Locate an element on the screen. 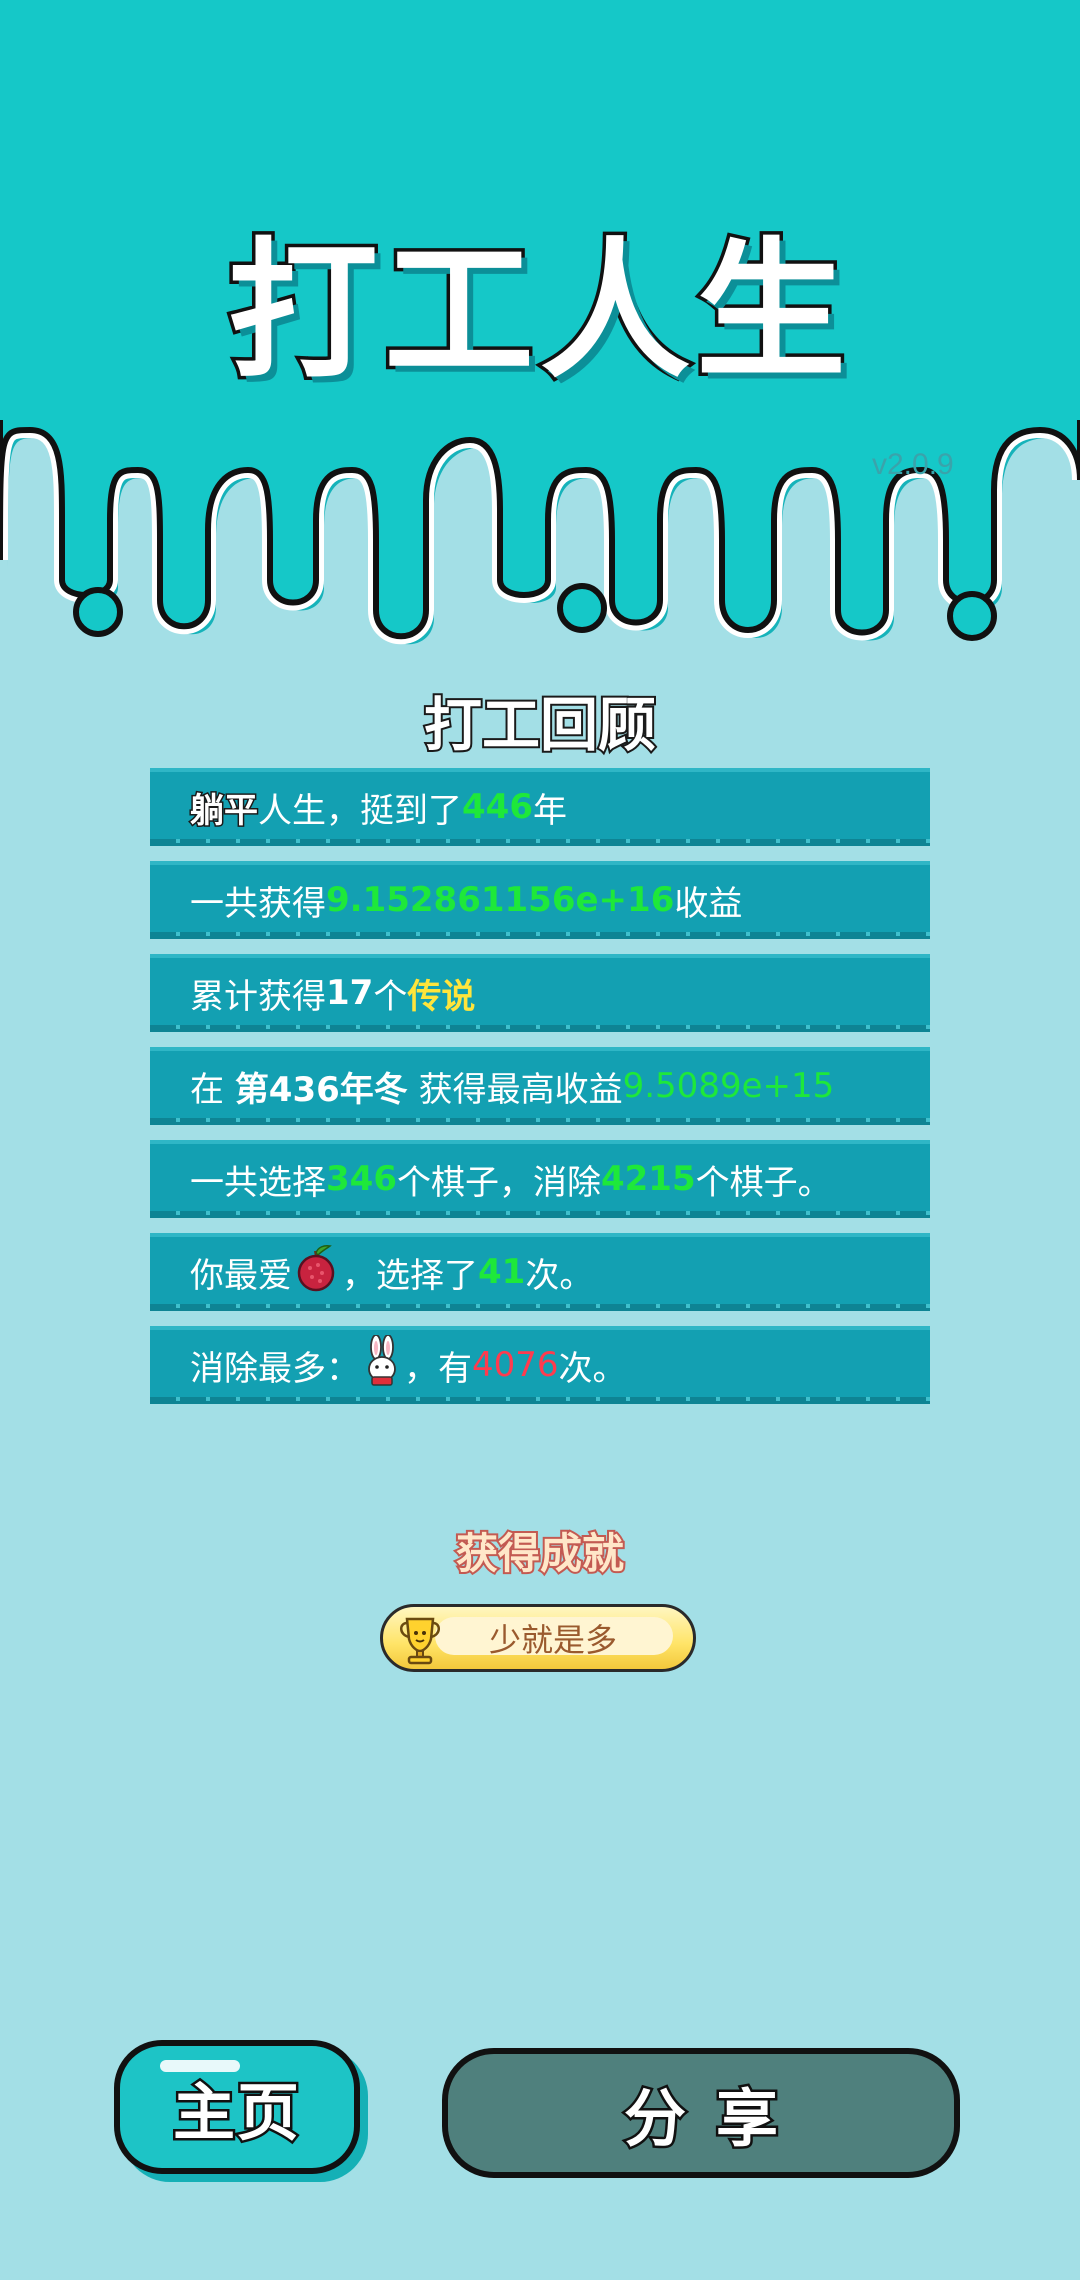 This screenshot has width=1080, height=2280. stat-text: 一共选择 is located at coordinates (258, 1182).